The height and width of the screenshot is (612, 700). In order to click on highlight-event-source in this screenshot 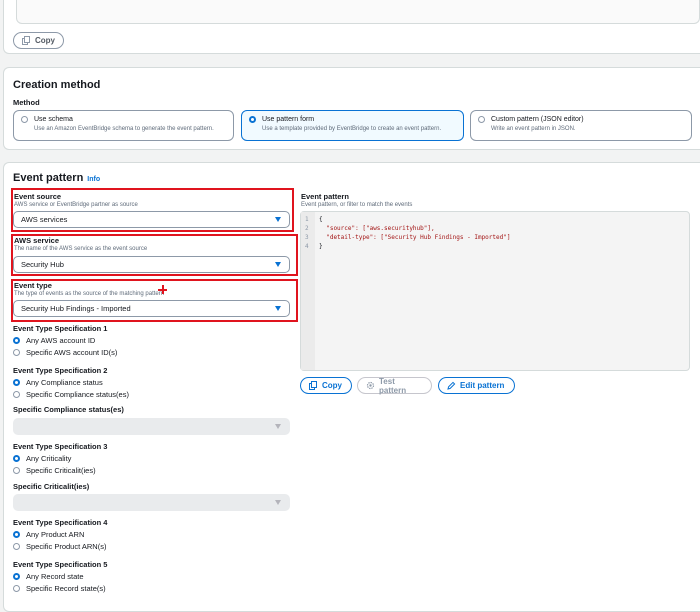, I will do `click(152, 210)`.